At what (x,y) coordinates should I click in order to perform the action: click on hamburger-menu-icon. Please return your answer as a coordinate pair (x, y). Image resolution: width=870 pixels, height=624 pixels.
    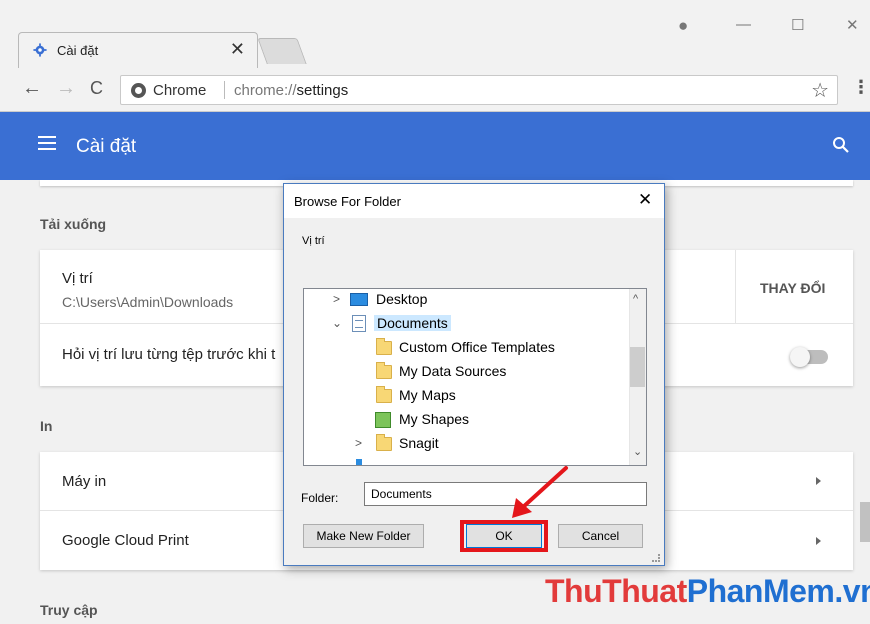
    Looking at the image, I should click on (47, 143).